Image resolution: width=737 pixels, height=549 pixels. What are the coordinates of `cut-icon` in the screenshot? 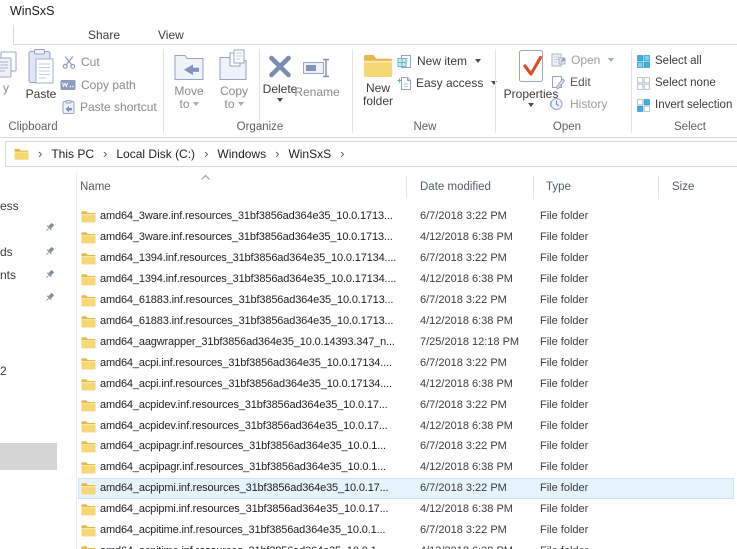 It's located at (69, 62).